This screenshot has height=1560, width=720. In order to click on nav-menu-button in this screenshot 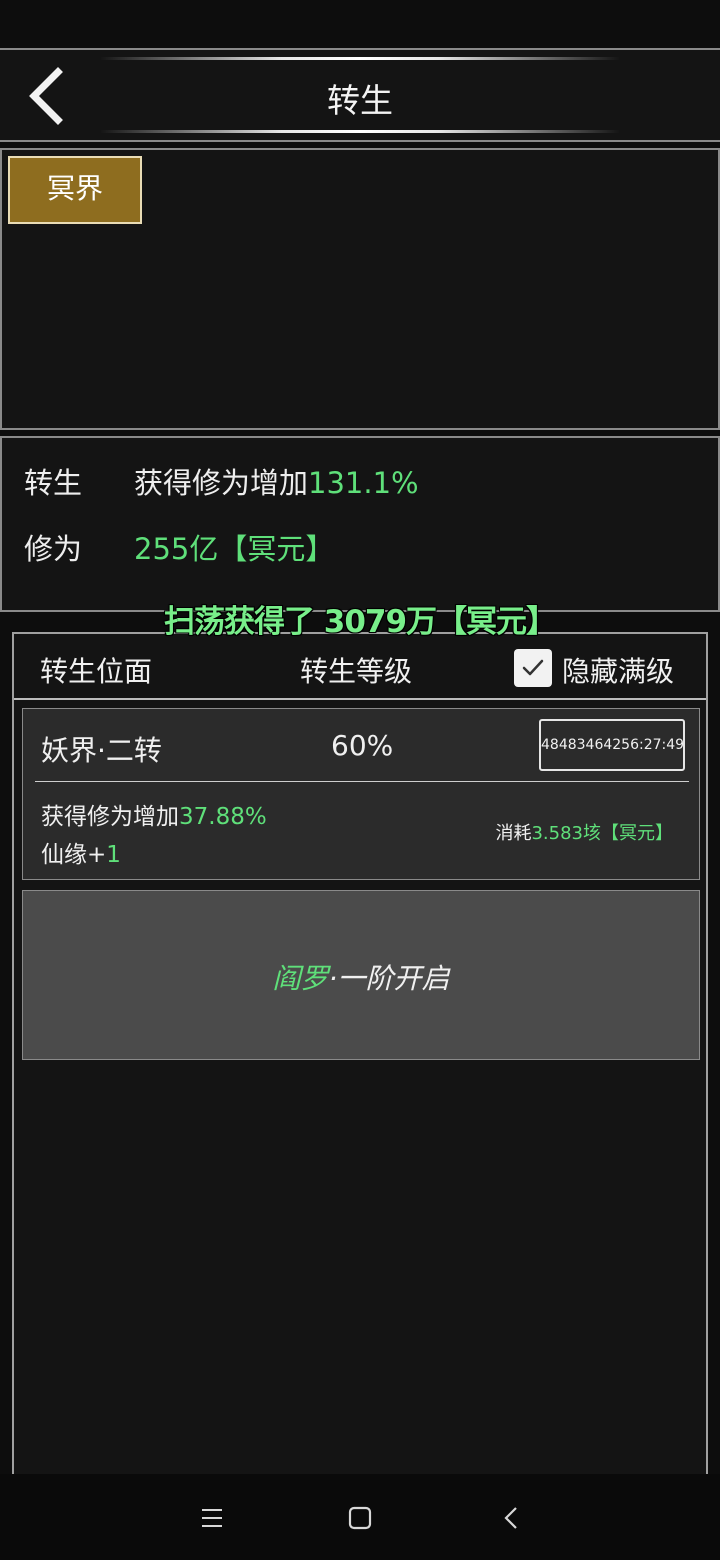, I will do `click(212, 1518)`.